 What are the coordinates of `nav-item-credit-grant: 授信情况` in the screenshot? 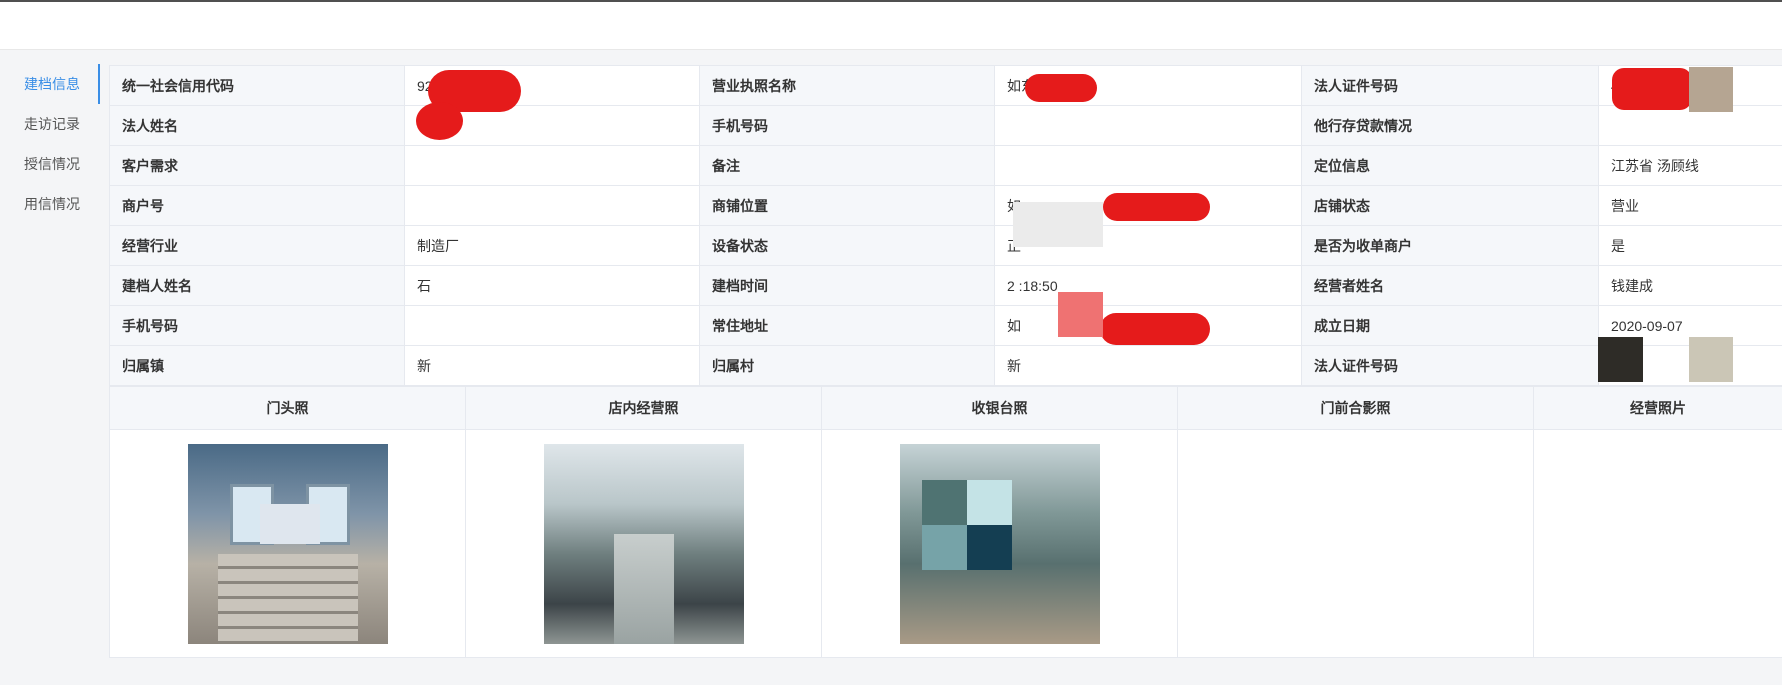 It's located at (50, 164).